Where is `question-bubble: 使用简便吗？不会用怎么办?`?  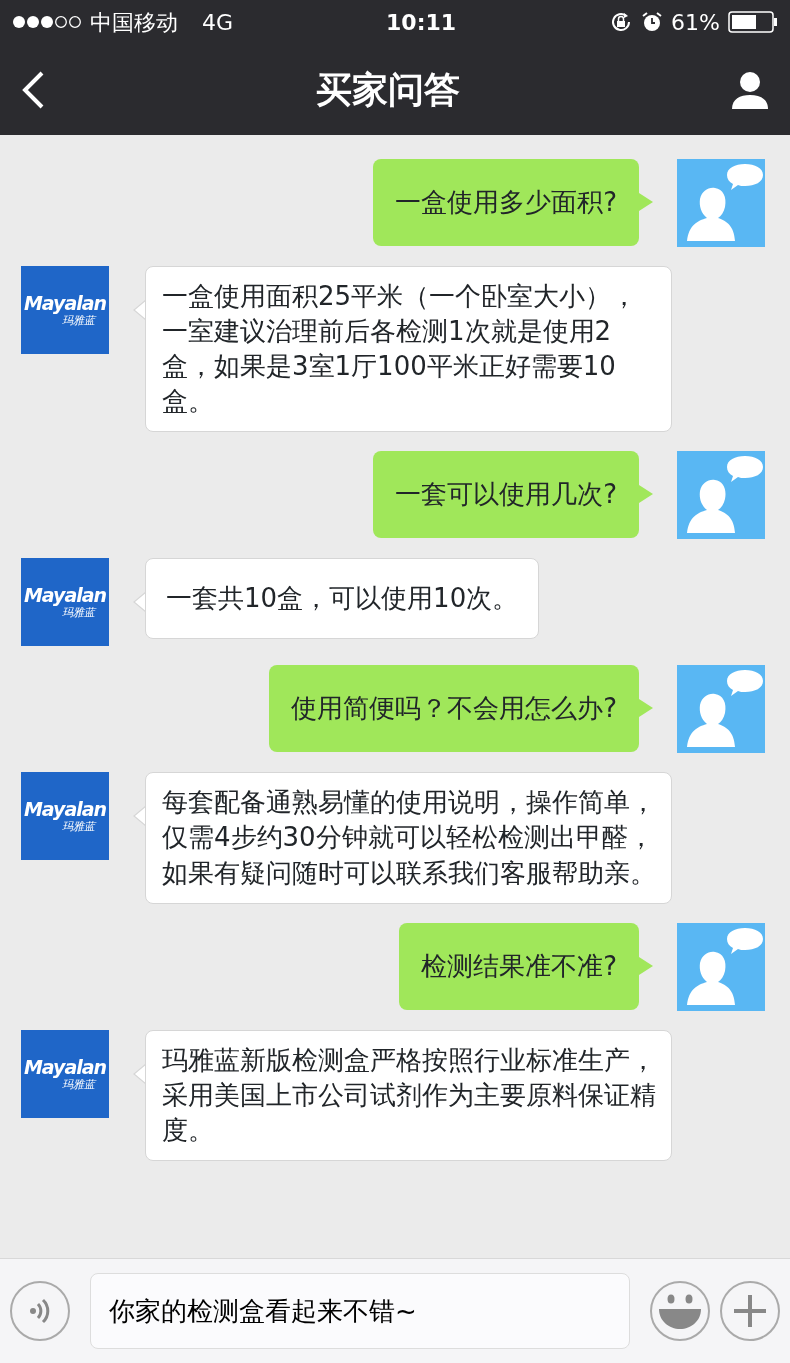 question-bubble: 使用简便吗？不会用怎么办? is located at coordinates (454, 709).